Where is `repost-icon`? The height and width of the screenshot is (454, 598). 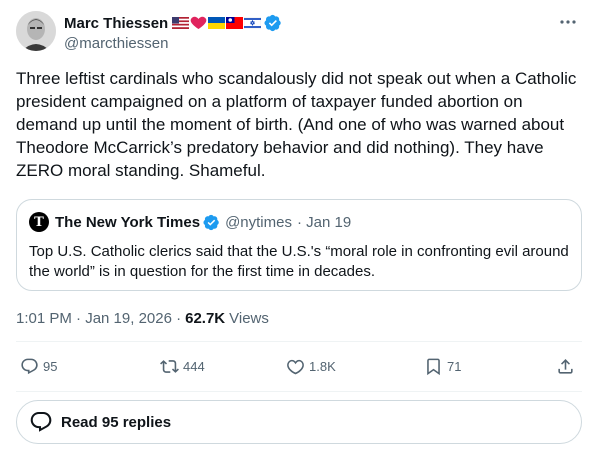 repost-icon is located at coordinates (169, 366).